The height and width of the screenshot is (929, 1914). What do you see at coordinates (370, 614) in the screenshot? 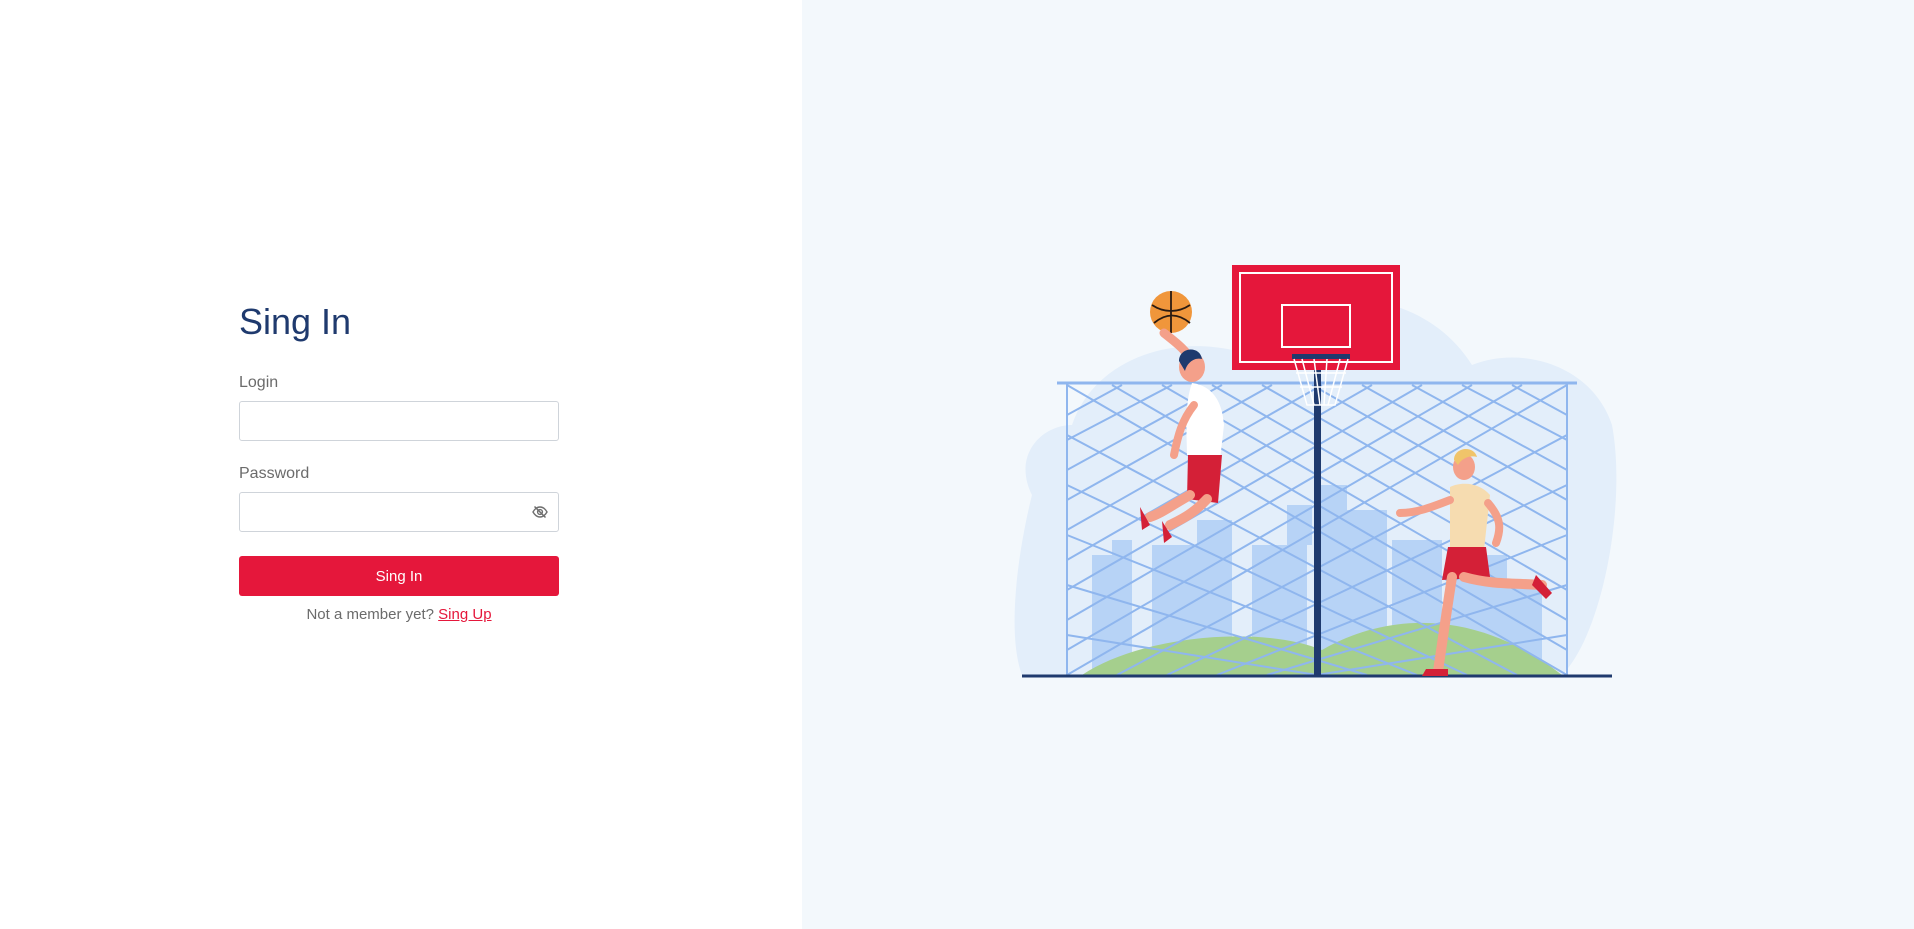
I see `signup-prompt: Not a member yet?` at bounding box center [370, 614].